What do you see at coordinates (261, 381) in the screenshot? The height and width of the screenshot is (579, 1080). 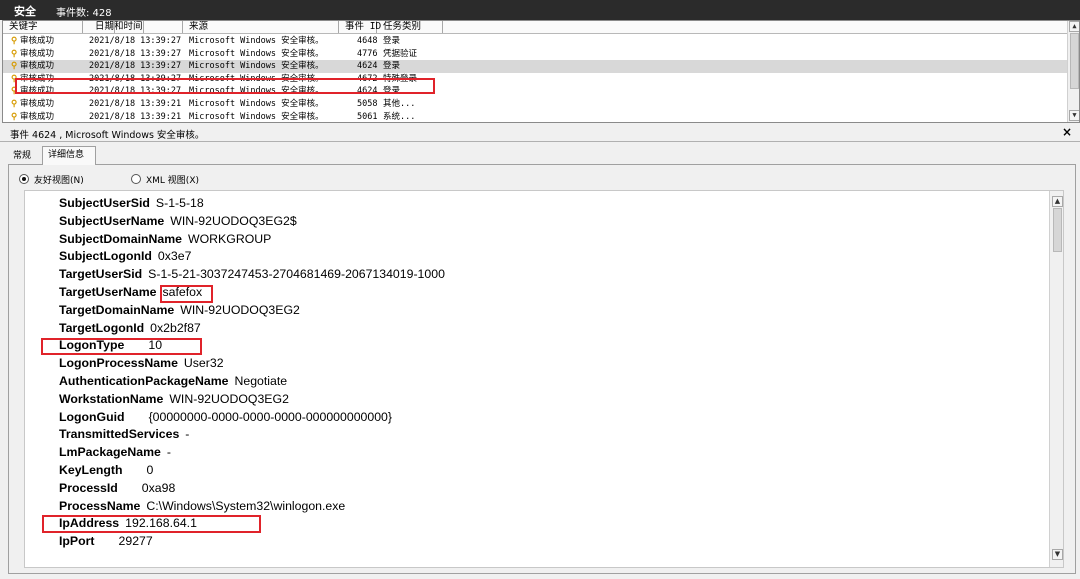 I see `field-value: Negotiate` at bounding box center [261, 381].